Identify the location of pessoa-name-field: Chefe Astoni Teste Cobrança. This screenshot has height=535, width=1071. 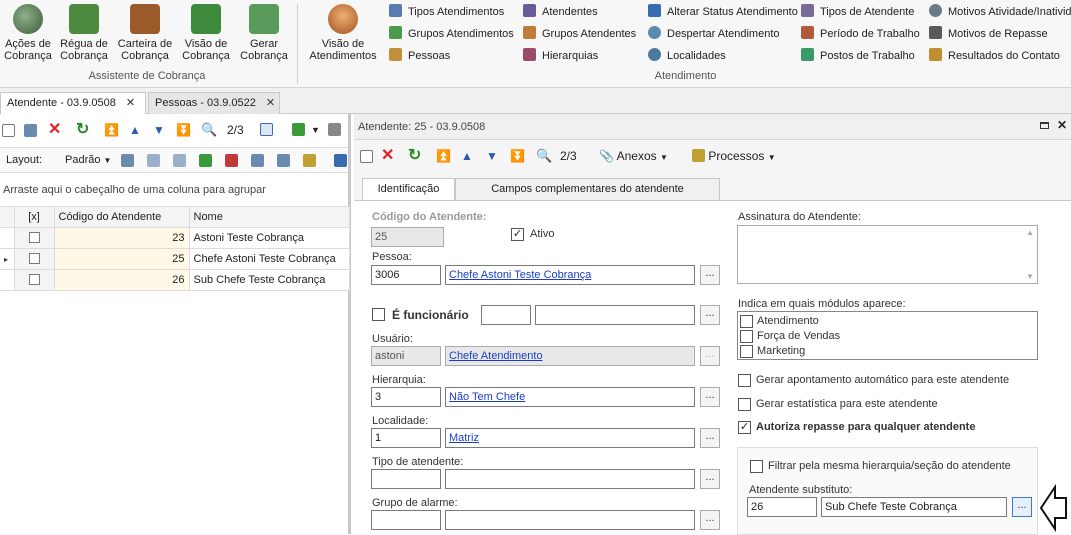
(570, 275).